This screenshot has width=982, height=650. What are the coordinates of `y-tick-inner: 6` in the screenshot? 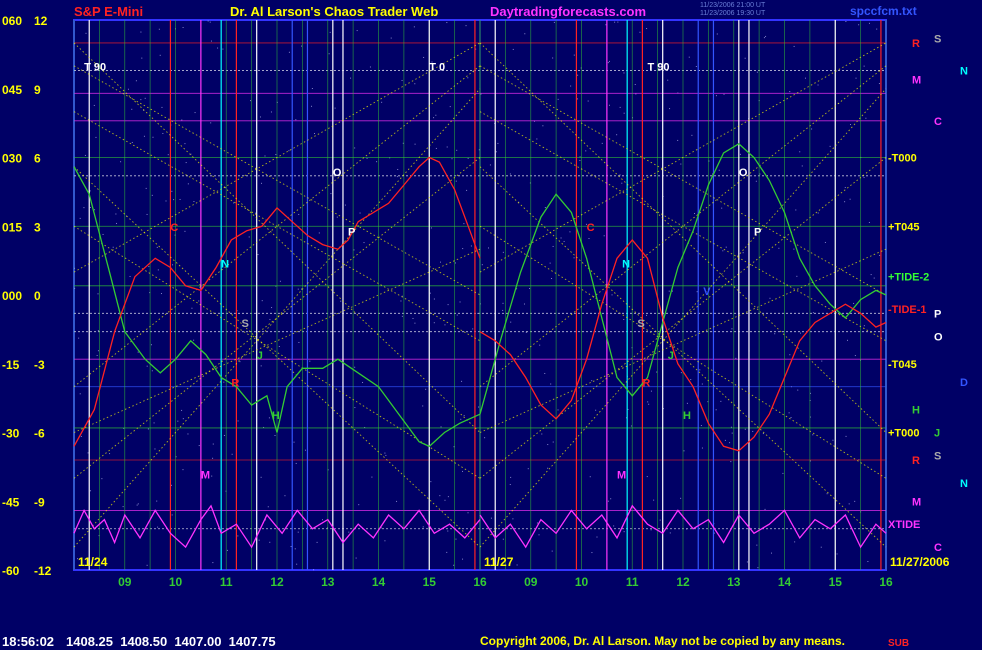 It's located at (37, 159).